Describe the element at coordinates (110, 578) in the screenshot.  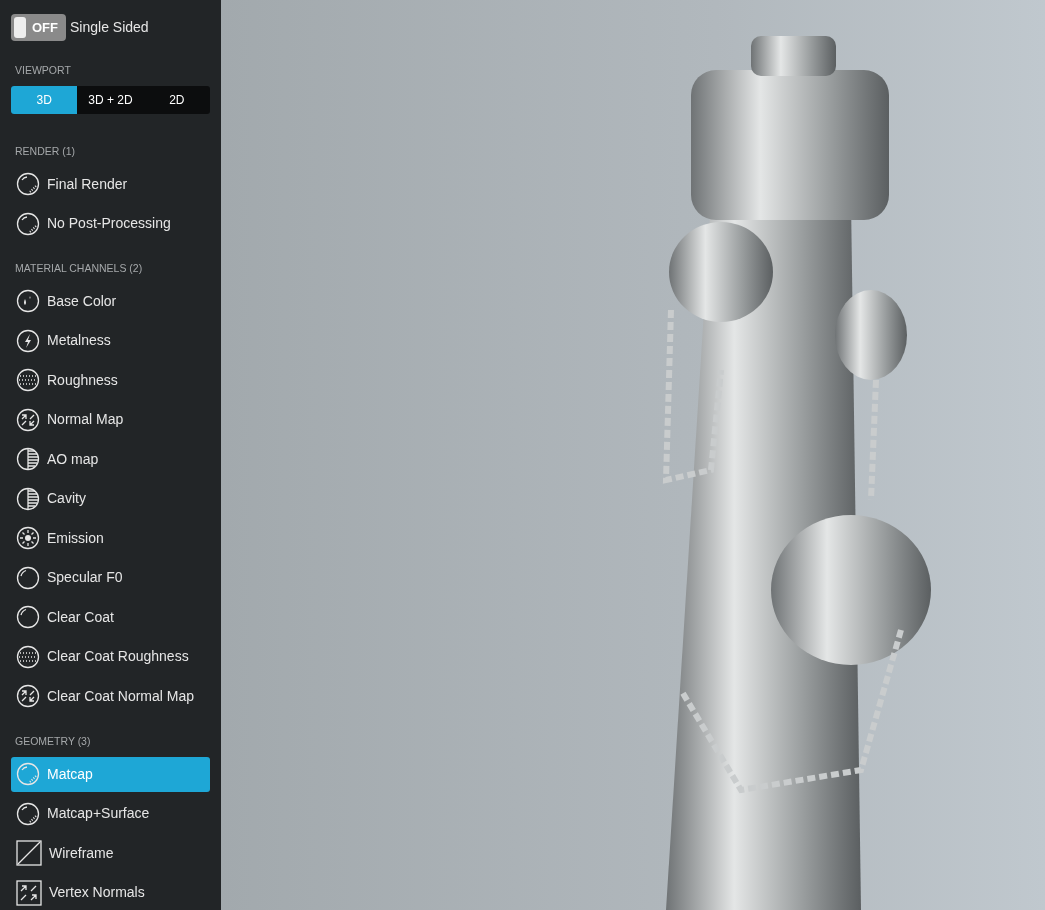
I see `menu-item: Specular F0` at that location.